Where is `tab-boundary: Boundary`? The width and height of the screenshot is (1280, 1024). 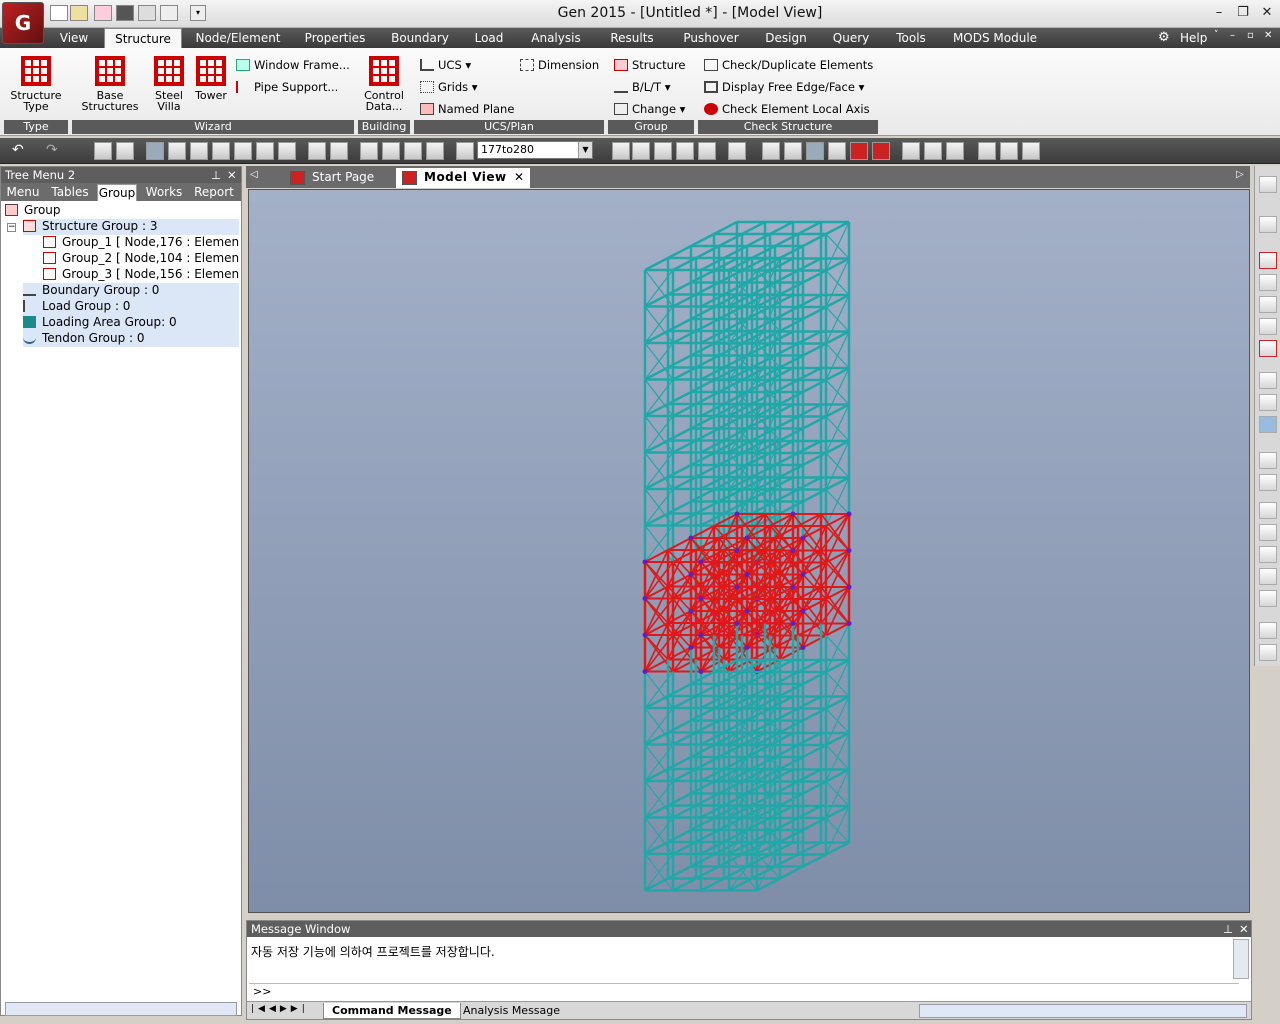
tab-boundary: Boundary is located at coordinates (420, 38).